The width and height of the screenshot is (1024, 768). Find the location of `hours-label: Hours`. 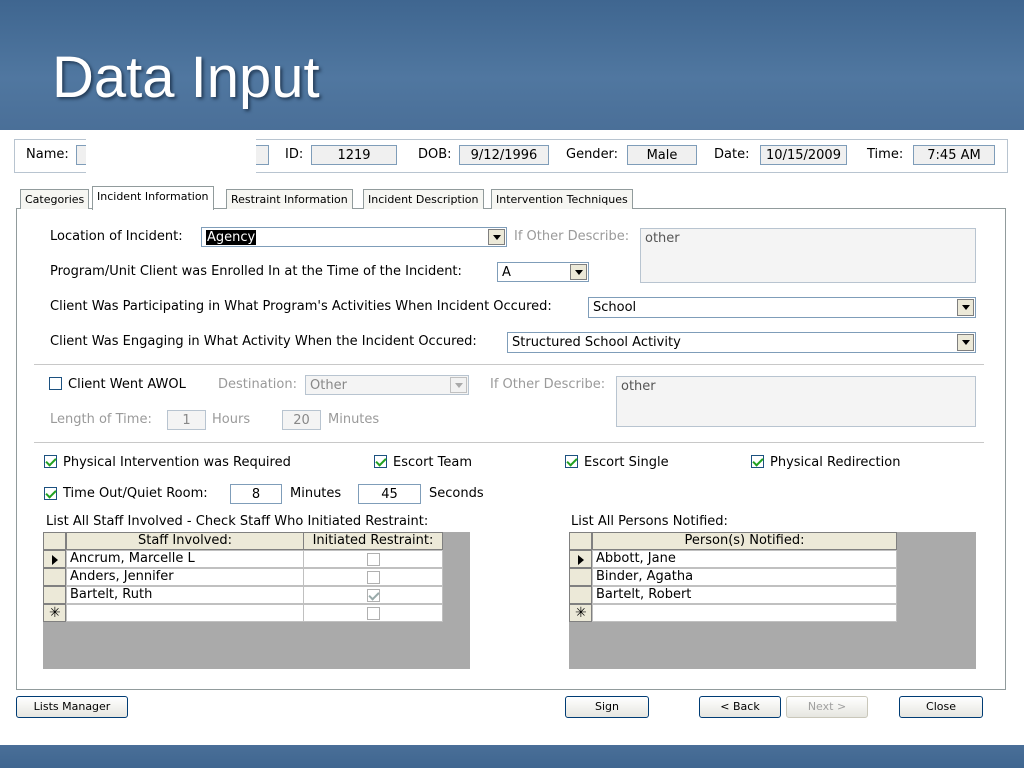

hours-label: Hours is located at coordinates (231, 419).